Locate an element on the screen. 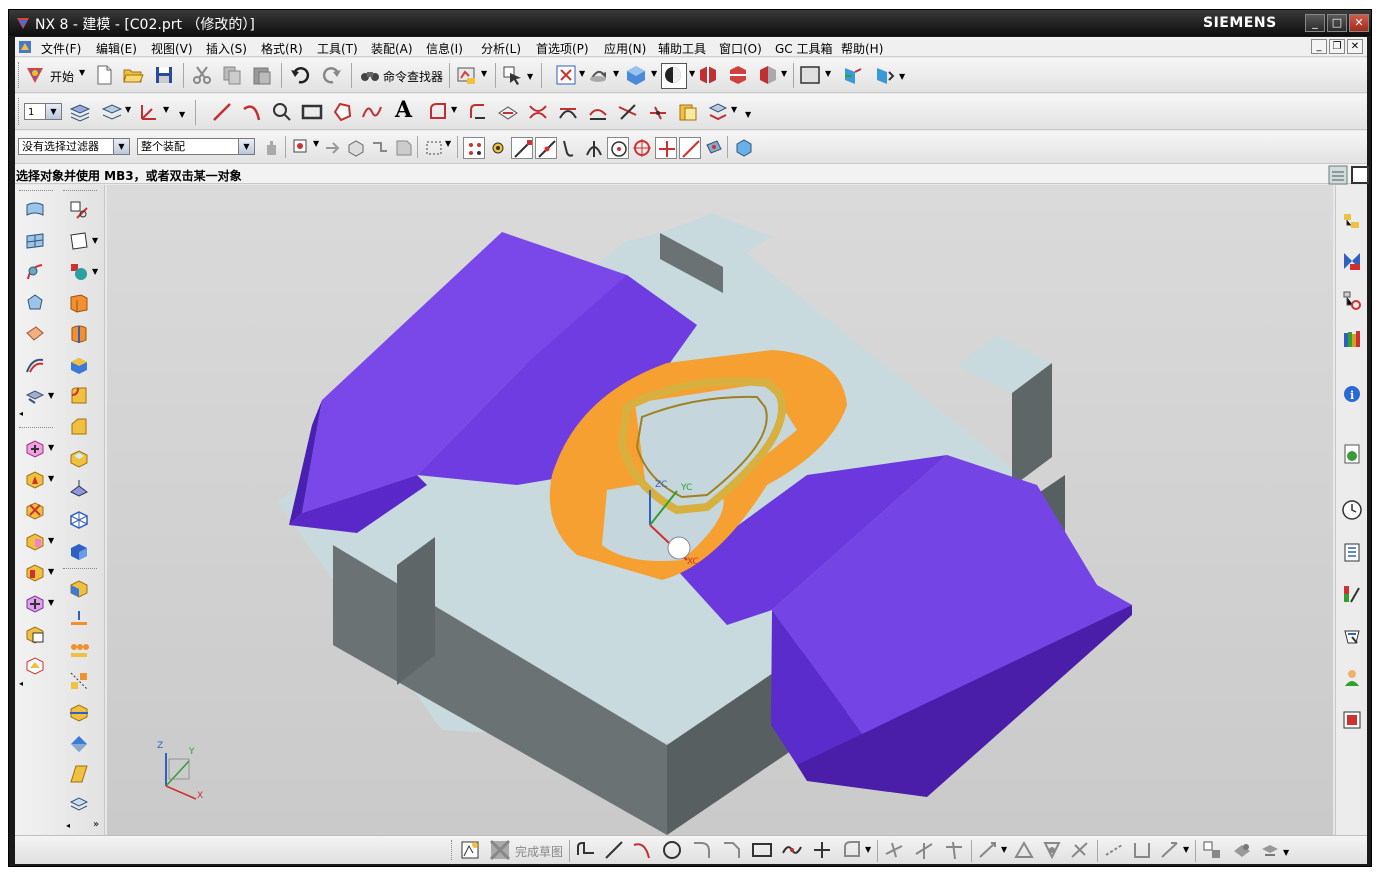  sketch-task-icon is located at coordinates (470, 850).